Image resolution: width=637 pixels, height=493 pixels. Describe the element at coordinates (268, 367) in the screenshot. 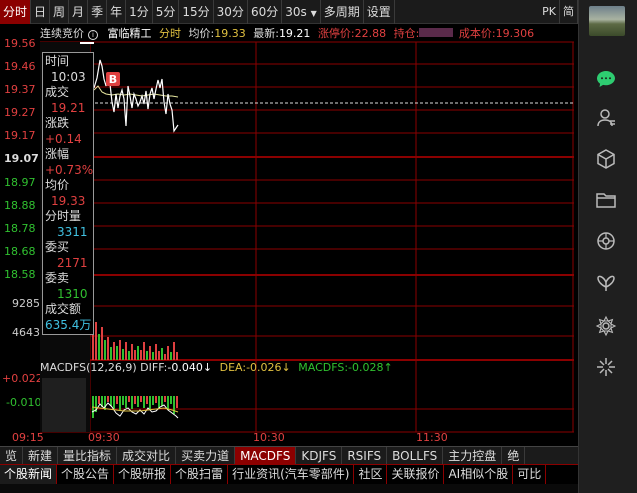

I see `dea-value: -0.026↓` at that location.